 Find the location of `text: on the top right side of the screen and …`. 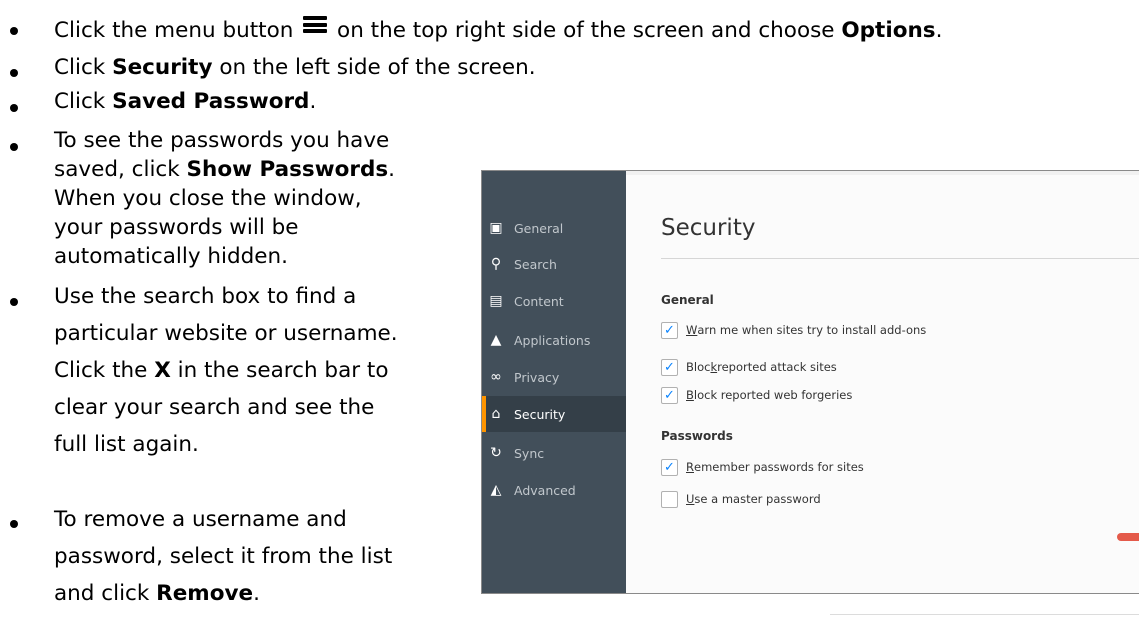

text: on the top right side of the screen and … is located at coordinates (586, 30).